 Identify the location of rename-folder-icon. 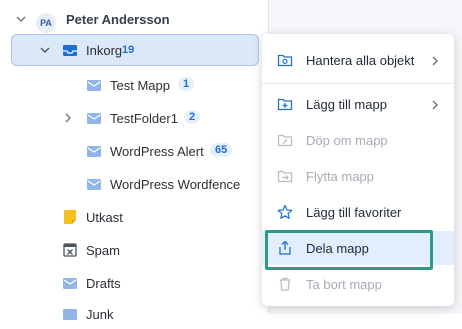
(285, 140).